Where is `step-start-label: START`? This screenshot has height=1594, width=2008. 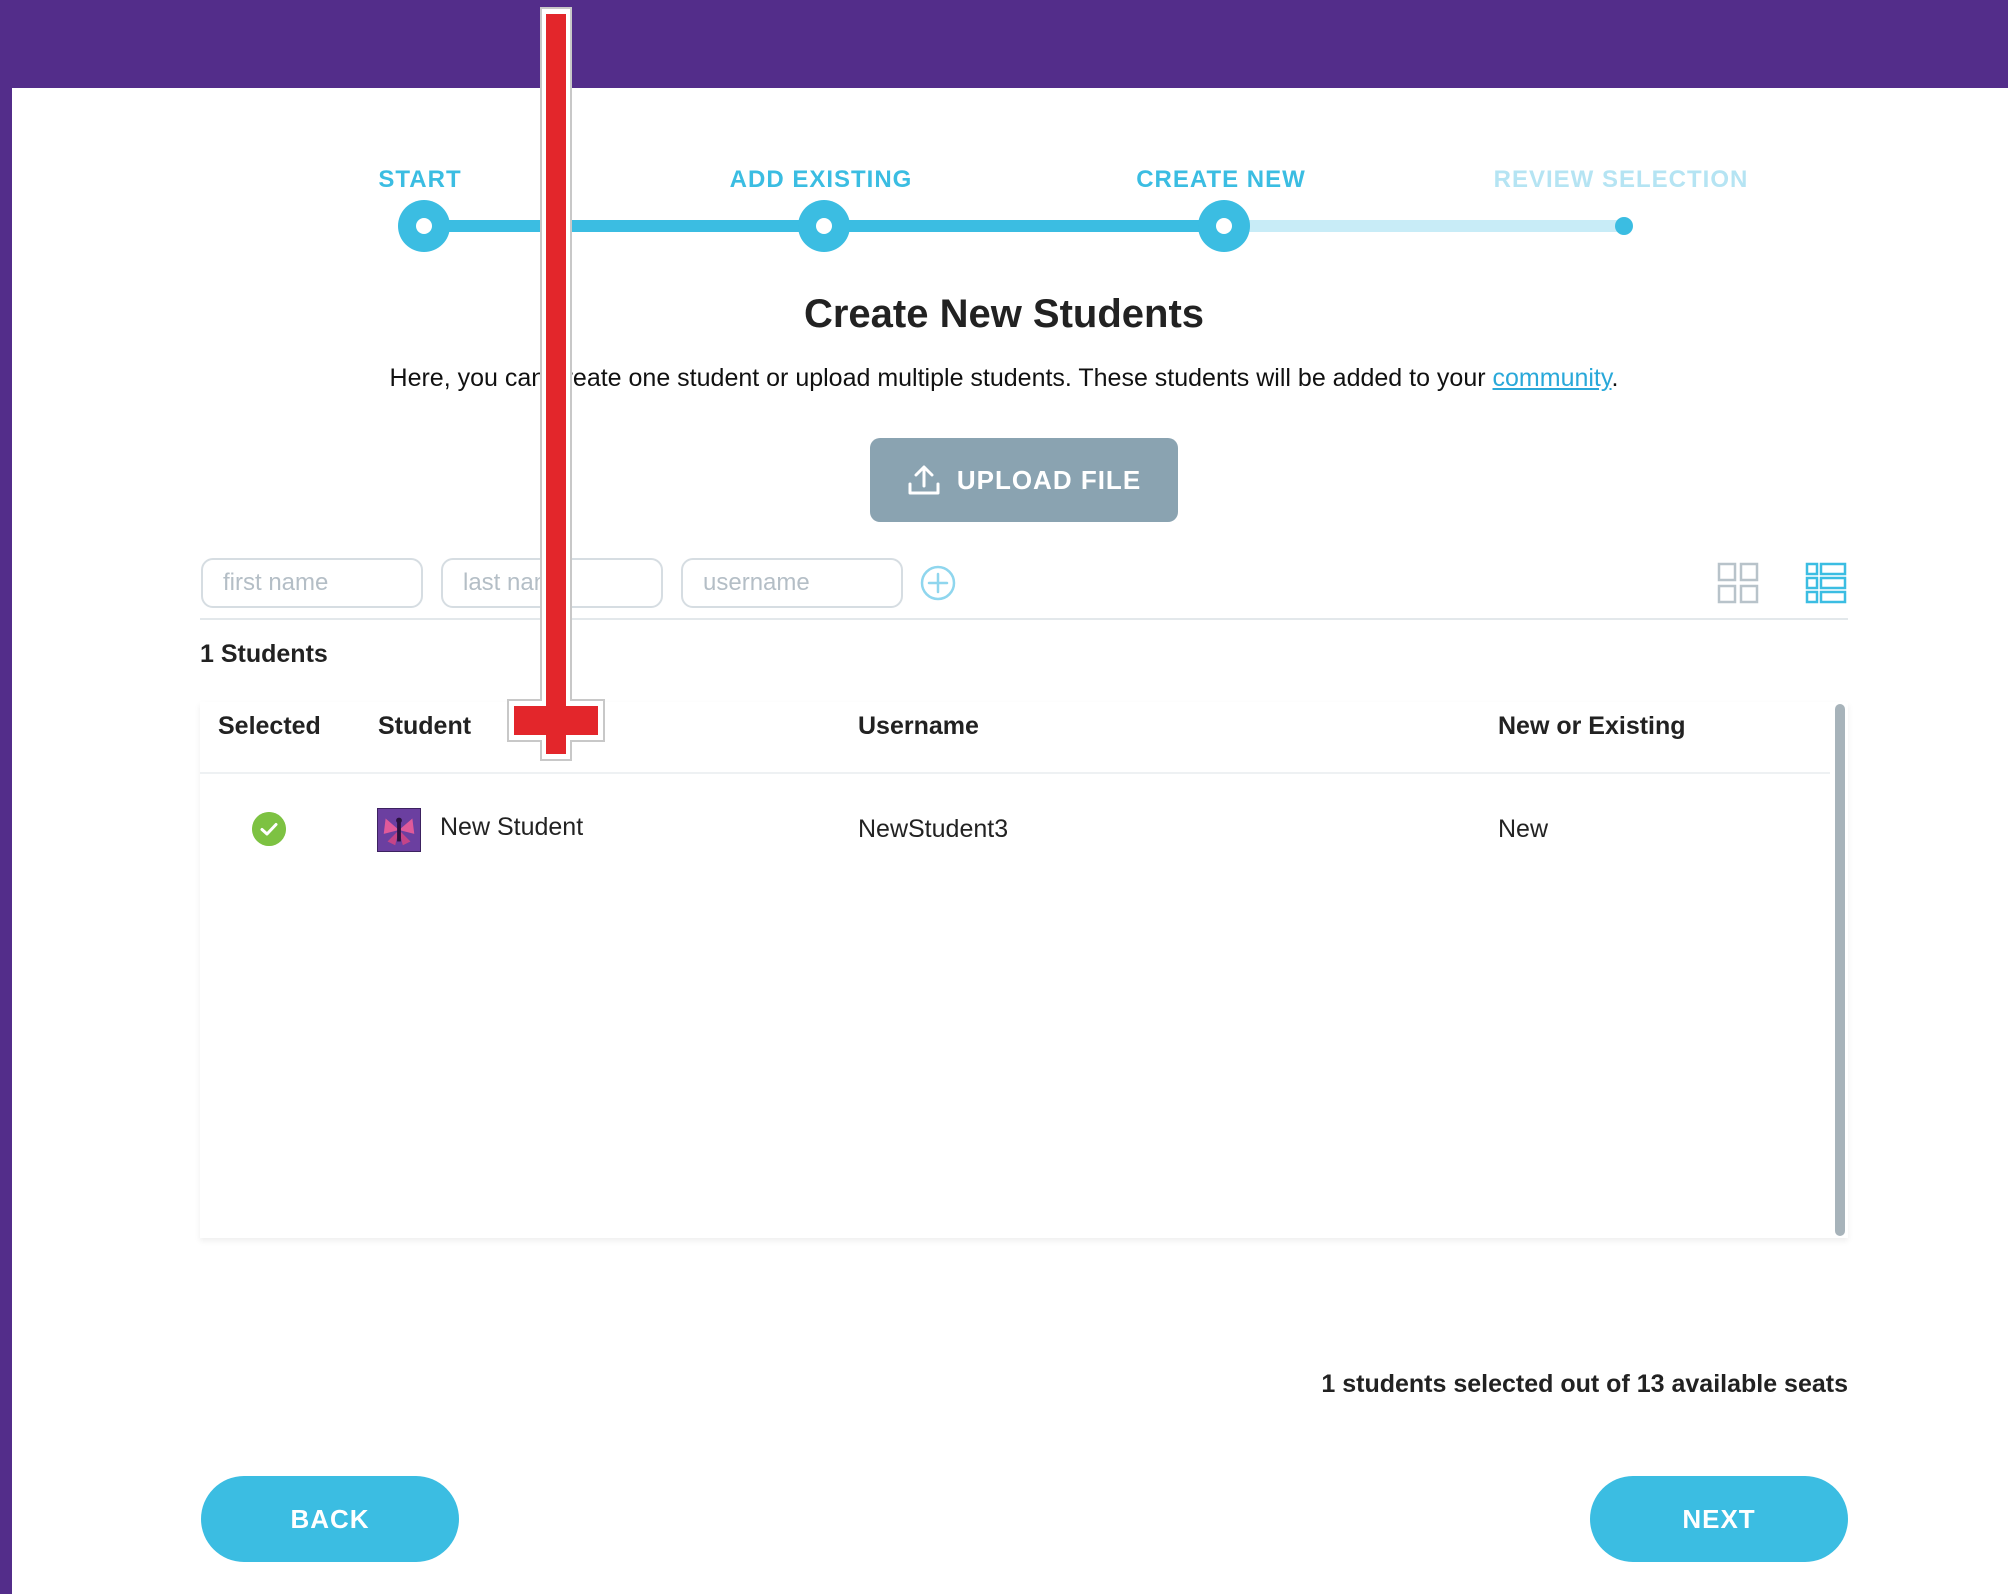
step-start-label: START is located at coordinates (419, 180).